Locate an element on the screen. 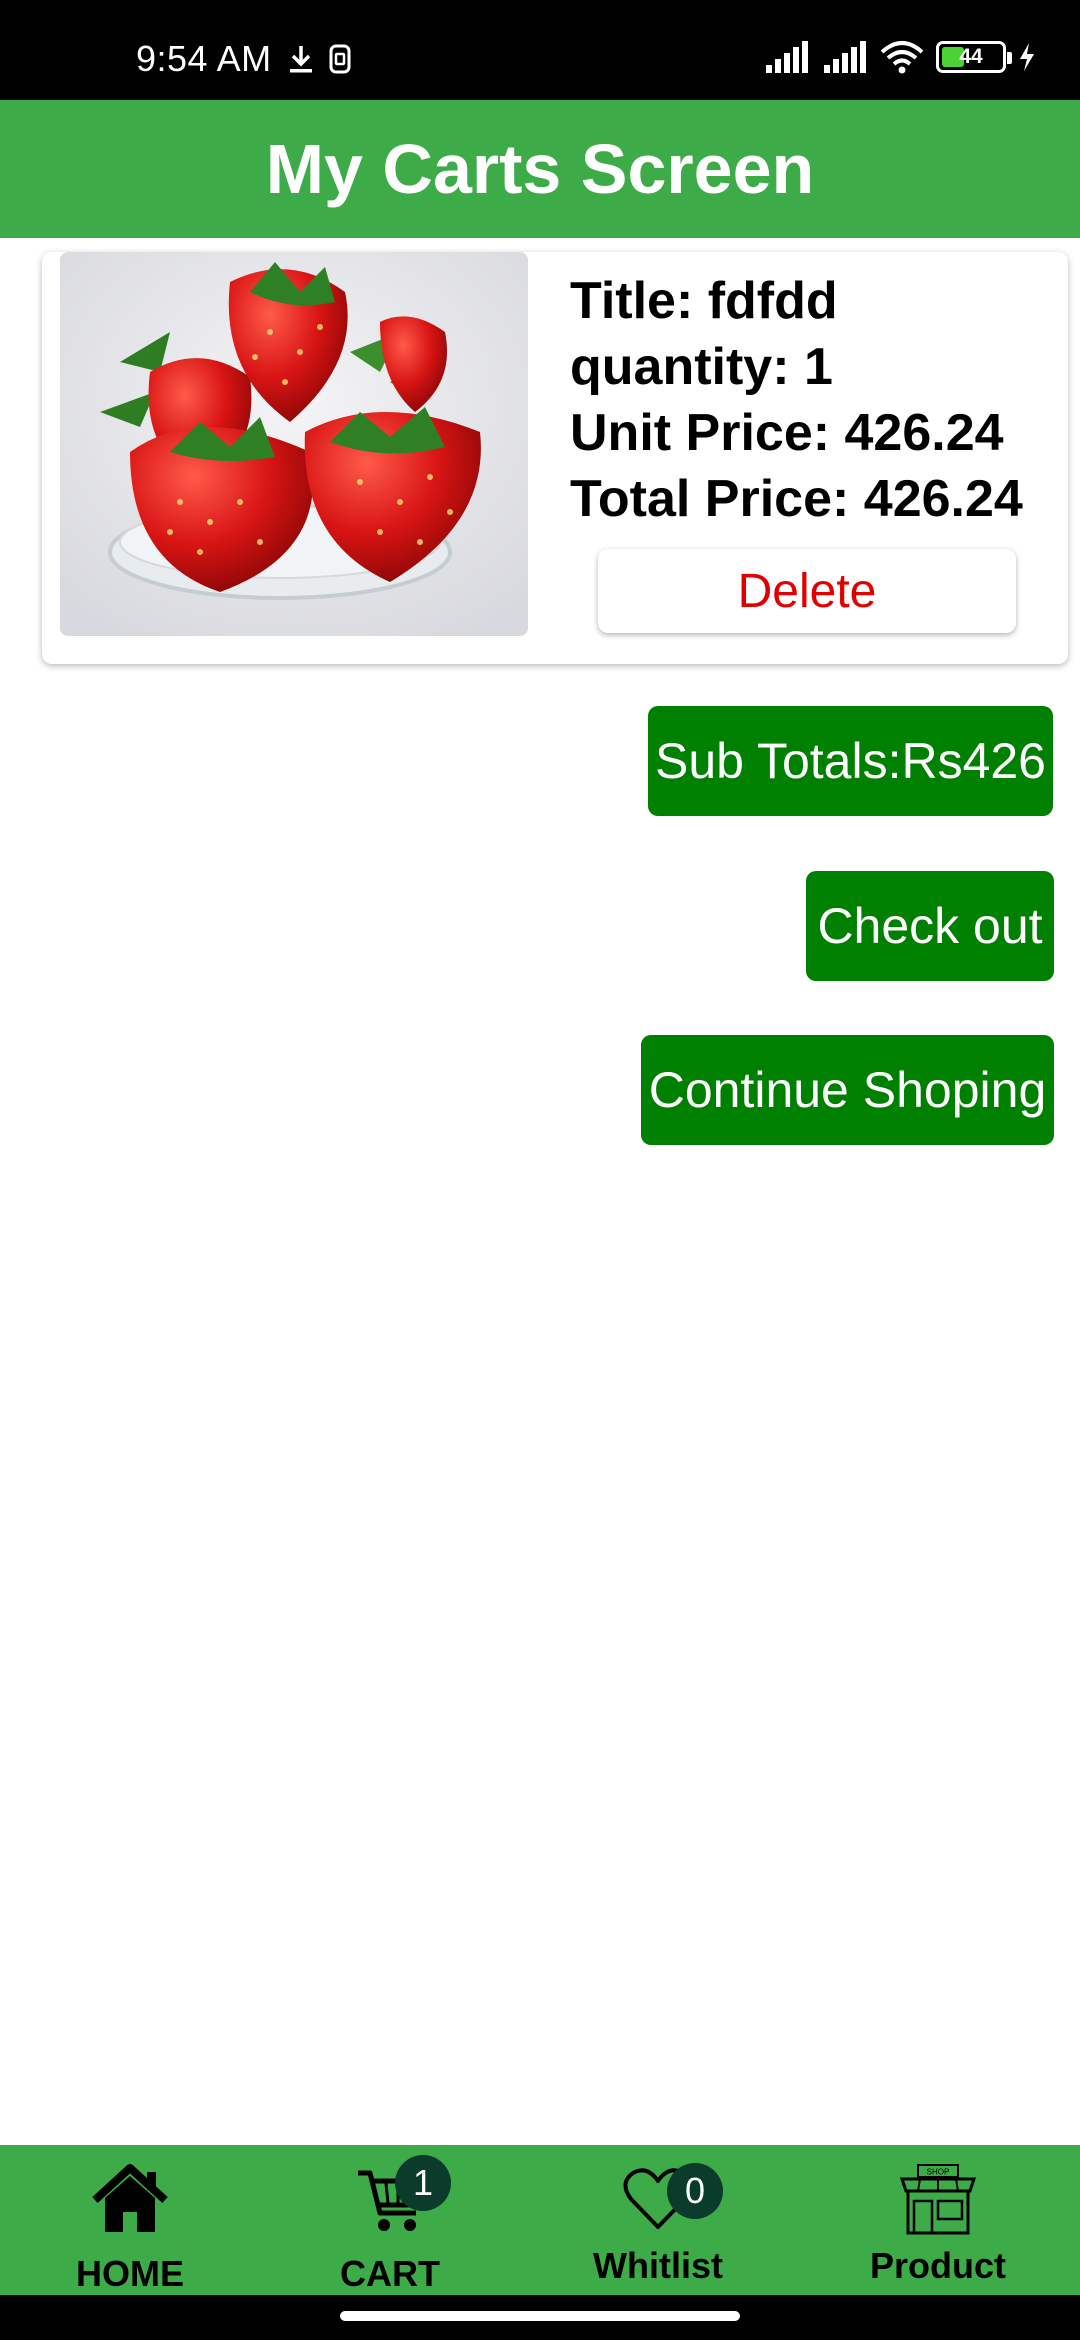 The image size is (1080, 2340). whitlist-badge: 0 is located at coordinates (695, 2191).